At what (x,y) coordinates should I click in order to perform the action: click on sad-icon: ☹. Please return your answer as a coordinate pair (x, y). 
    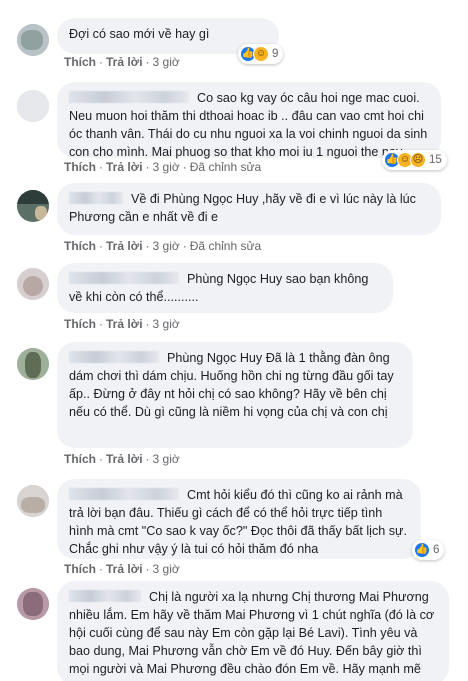
    Looking at the image, I should click on (418, 160).